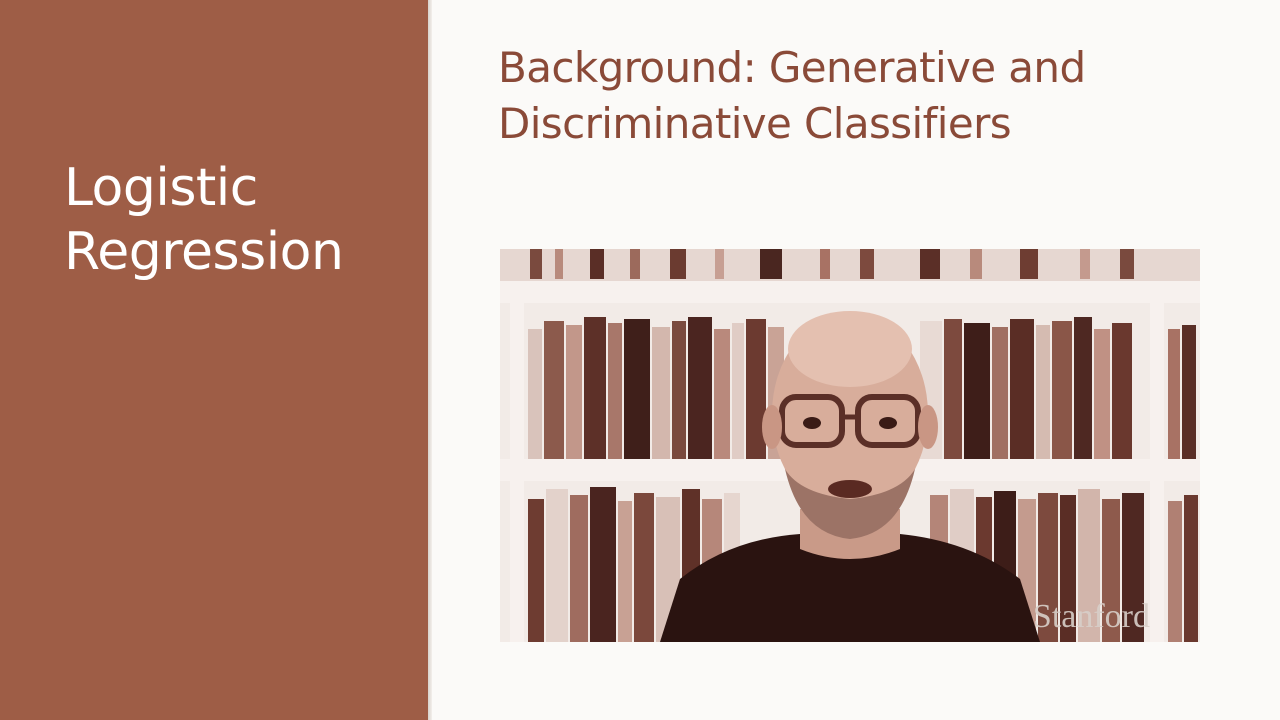  Describe the element at coordinates (430, 360) in the screenshot. I see `panel-divider` at that location.